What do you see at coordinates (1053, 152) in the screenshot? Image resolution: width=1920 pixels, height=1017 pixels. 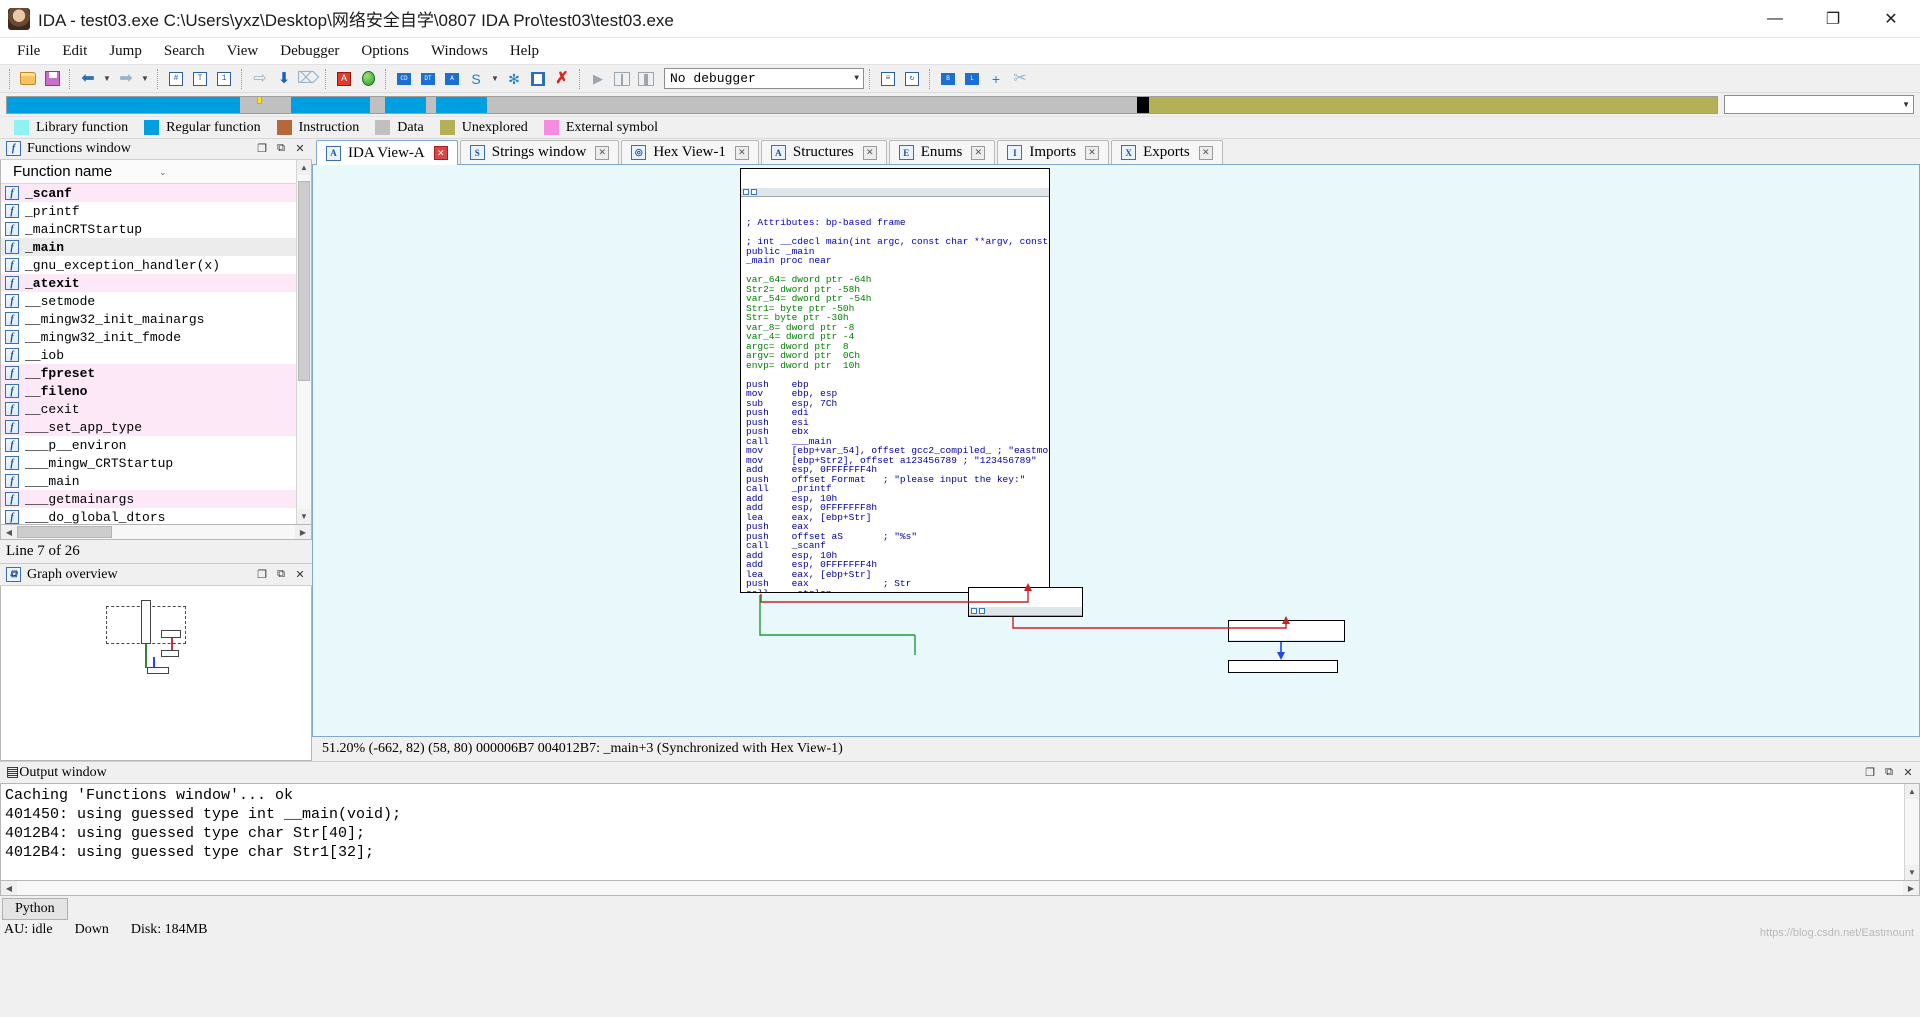 I see `tab-imports: I Imports ✕` at bounding box center [1053, 152].